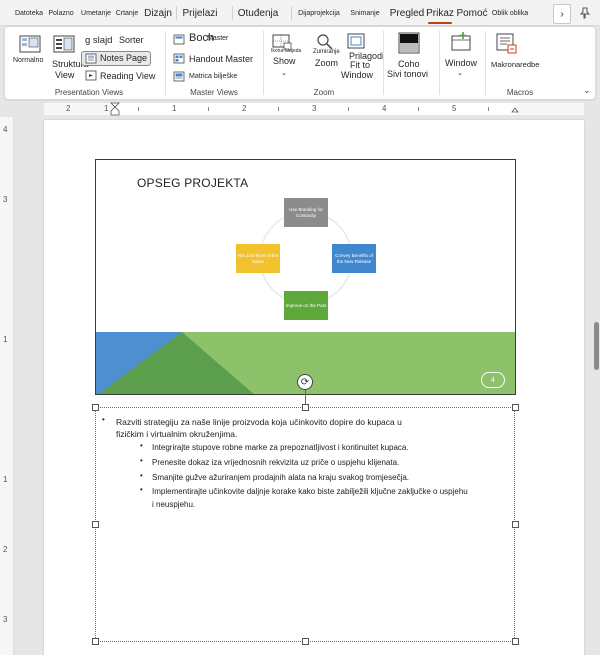 This screenshot has width=600, height=655. What do you see at coordinates (174, 504) in the screenshot?
I see `notes-sub-4-line-2: i neuspjehu.` at bounding box center [174, 504].